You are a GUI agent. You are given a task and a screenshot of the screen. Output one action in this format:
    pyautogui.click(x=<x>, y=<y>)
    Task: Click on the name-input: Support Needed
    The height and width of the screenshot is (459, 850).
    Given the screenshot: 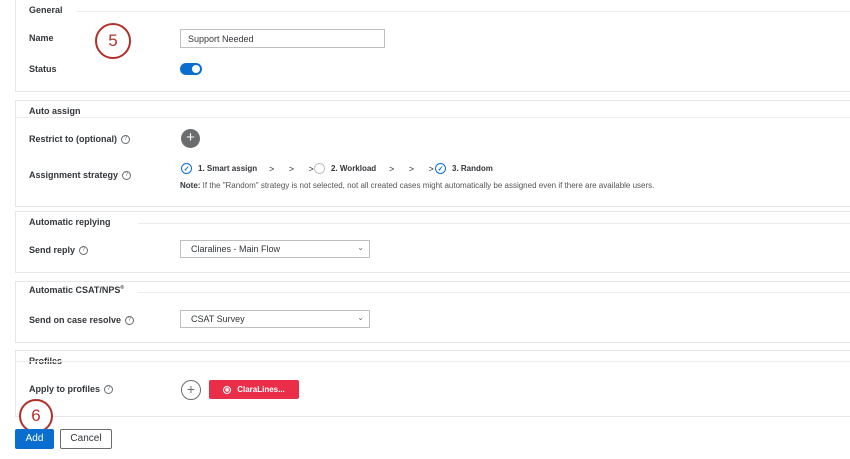 What is the action you would take?
    pyautogui.click(x=282, y=38)
    